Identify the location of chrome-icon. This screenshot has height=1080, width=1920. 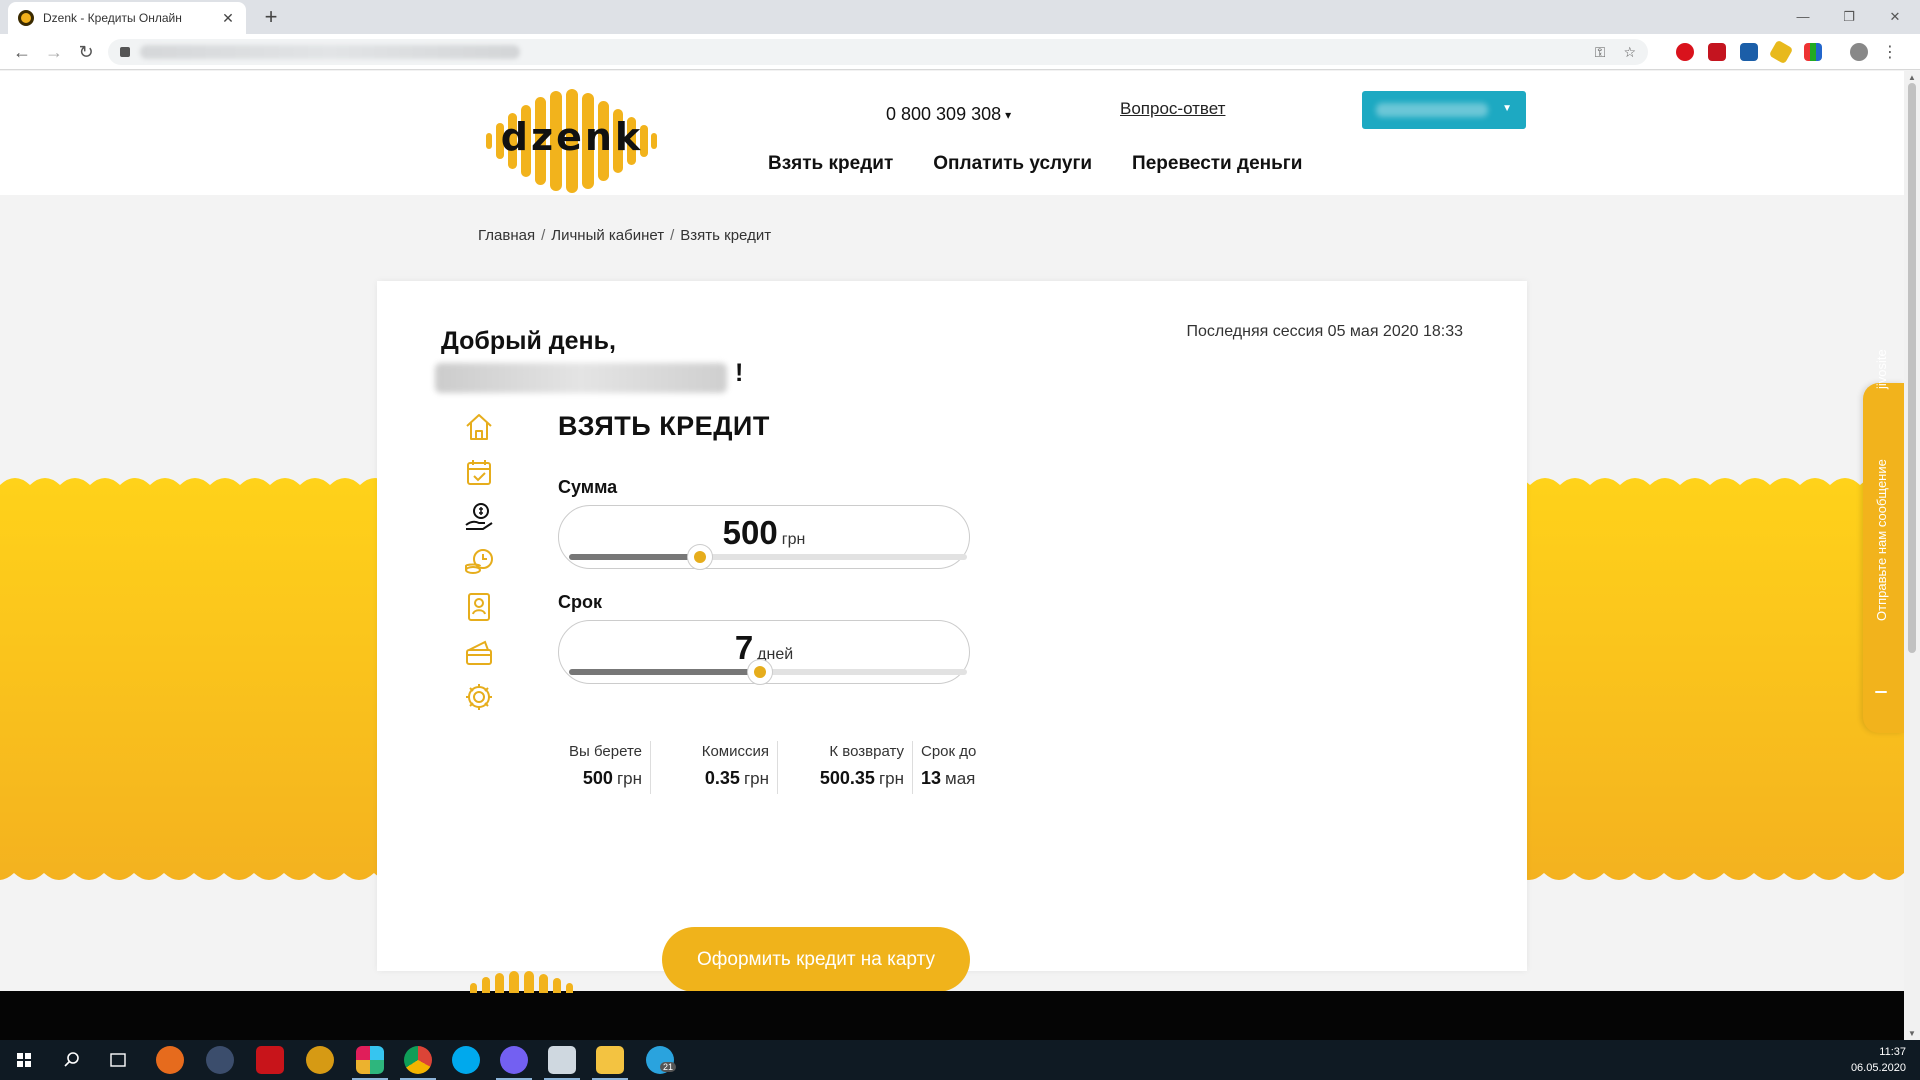
(418, 1060).